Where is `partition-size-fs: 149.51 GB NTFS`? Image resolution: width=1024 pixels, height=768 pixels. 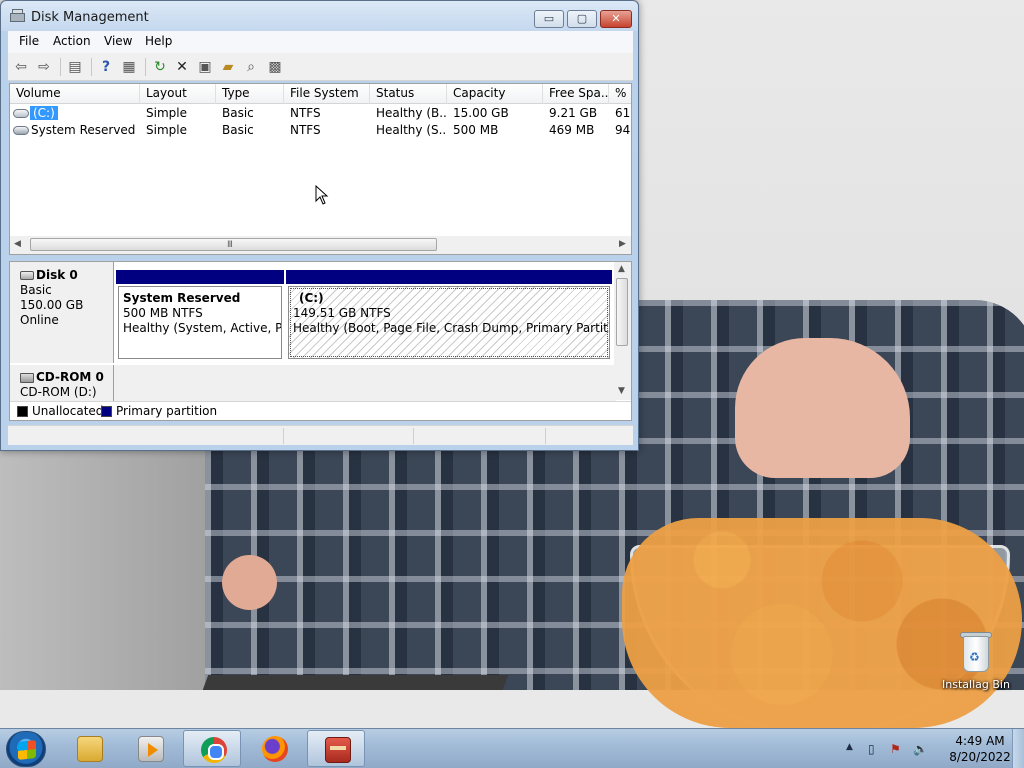 partition-size-fs: 149.51 GB NTFS is located at coordinates (342, 313).